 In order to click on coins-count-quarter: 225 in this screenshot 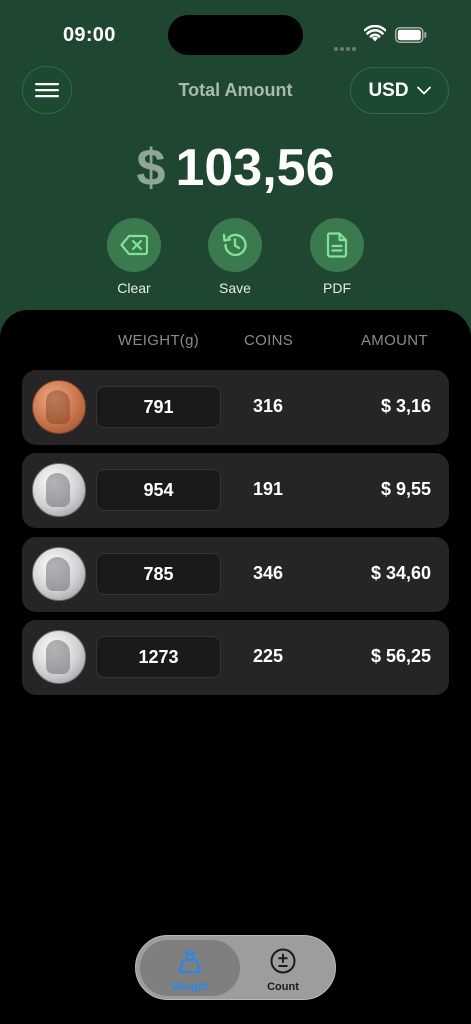, I will do `click(268, 656)`.